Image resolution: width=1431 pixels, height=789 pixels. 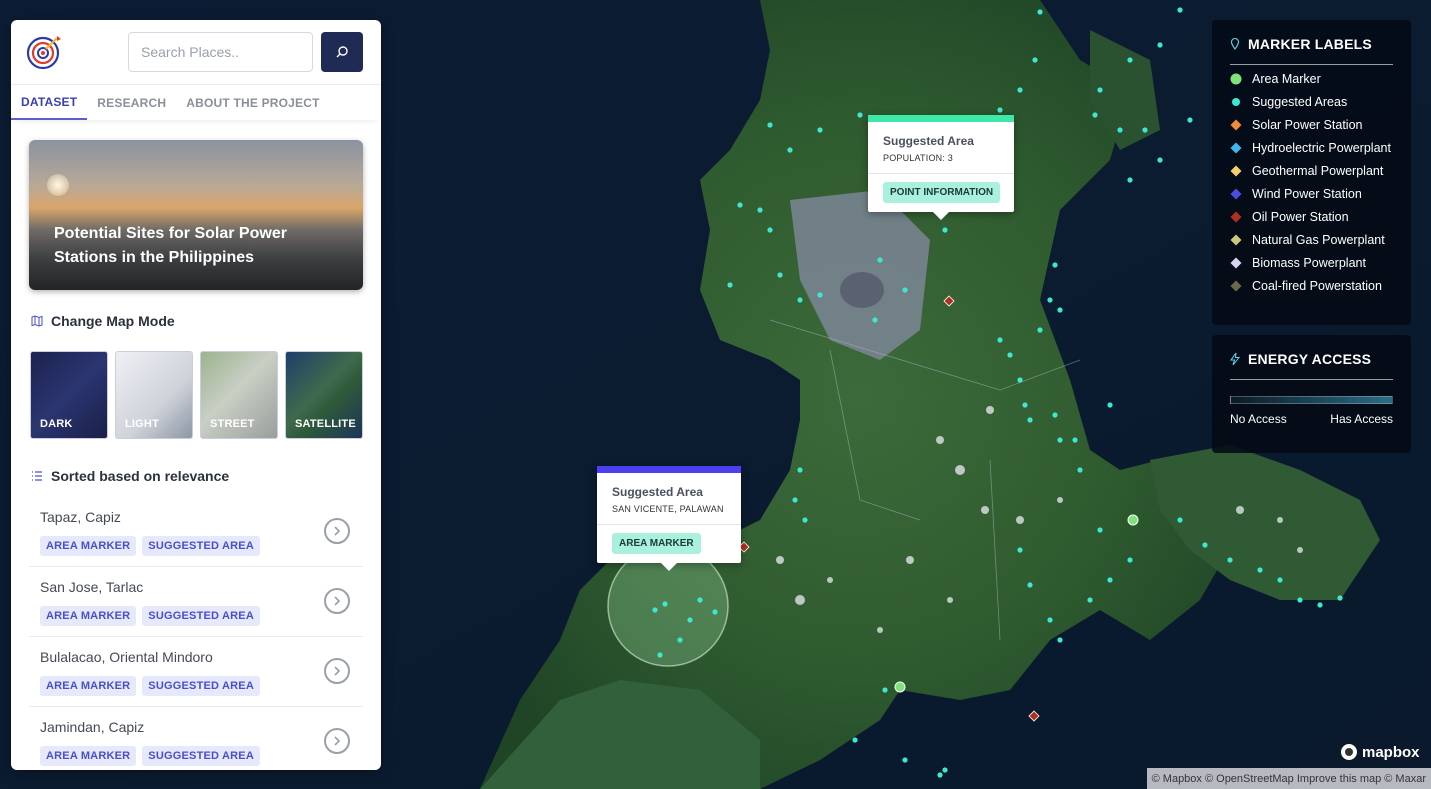 I want to click on app-logo, so click(x=44, y=52).